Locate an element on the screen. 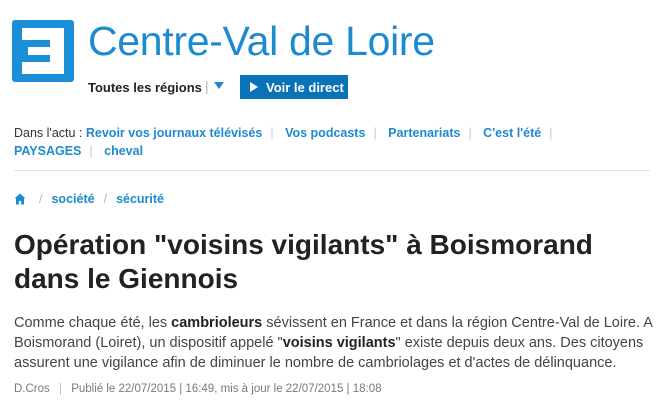  divider is located at coordinates (332, 170).